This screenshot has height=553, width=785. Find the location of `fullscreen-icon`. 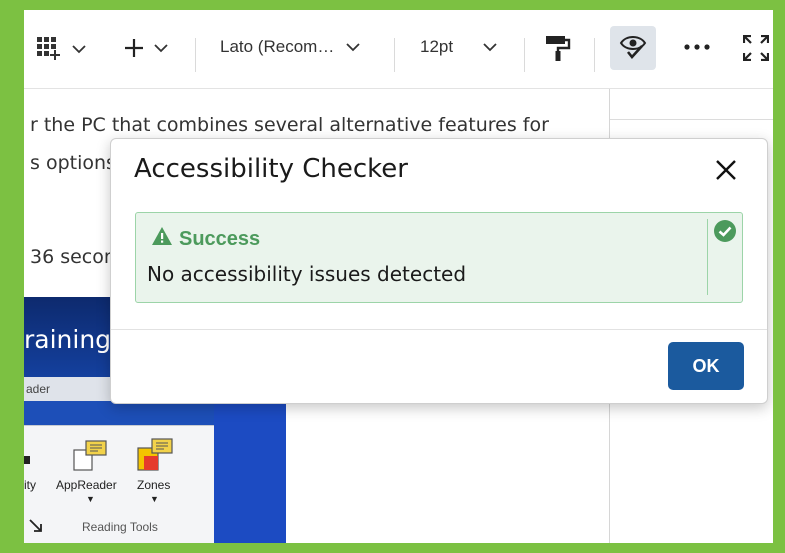

fullscreen-icon is located at coordinates (756, 48).